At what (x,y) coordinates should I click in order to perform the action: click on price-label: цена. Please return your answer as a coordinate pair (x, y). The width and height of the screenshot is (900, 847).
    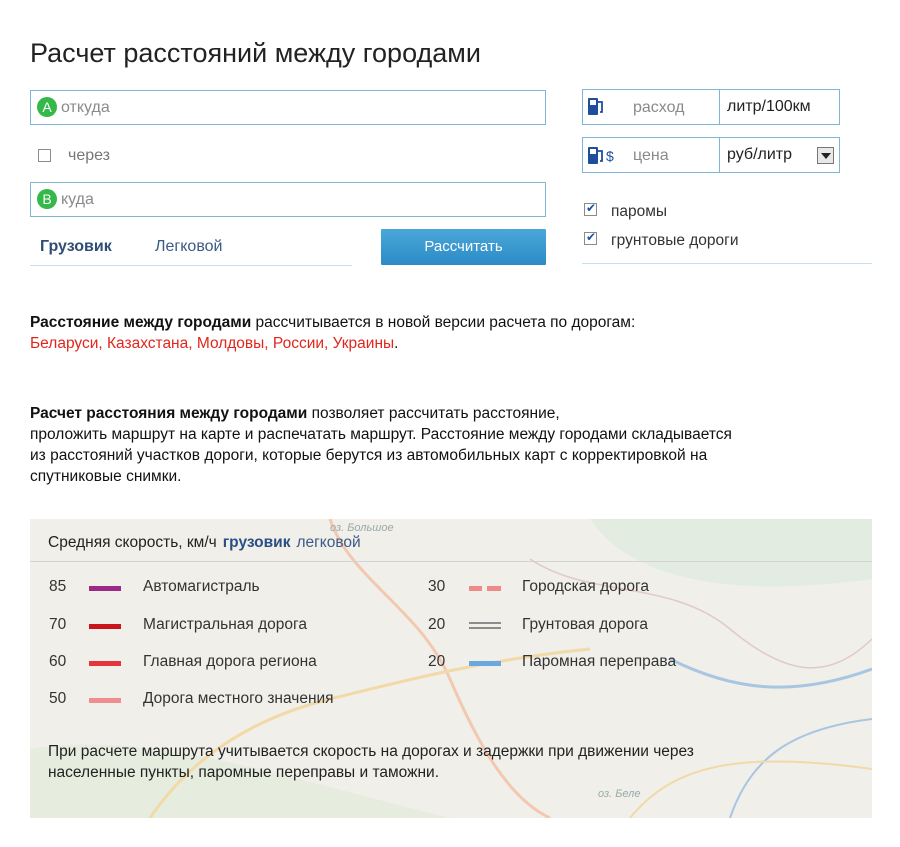
    Looking at the image, I should click on (651, 155).